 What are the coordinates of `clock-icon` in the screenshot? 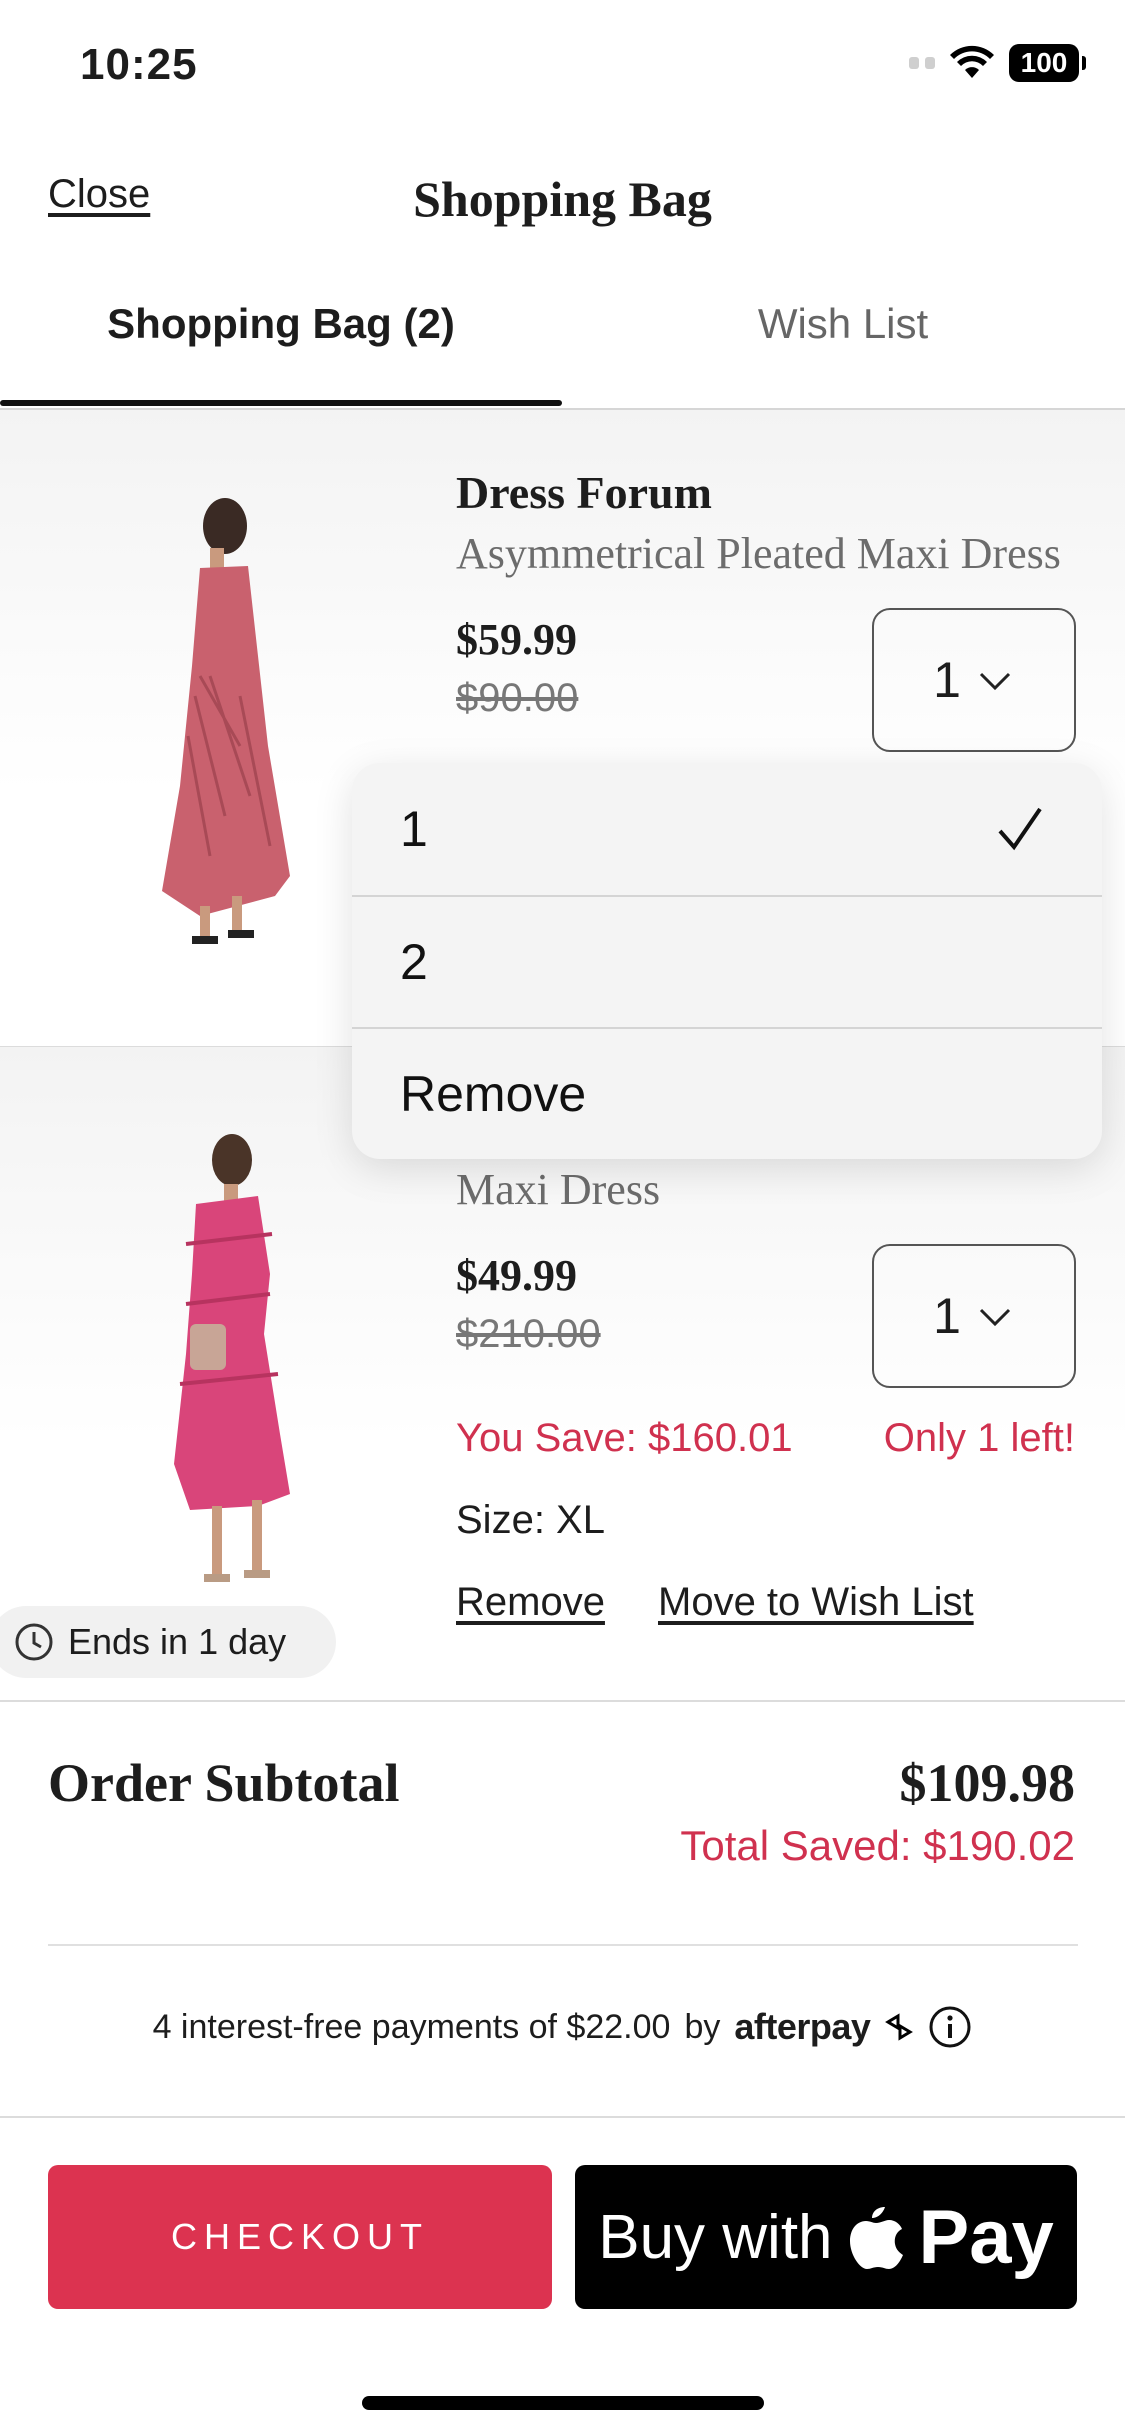 It's located at (34, 1642).